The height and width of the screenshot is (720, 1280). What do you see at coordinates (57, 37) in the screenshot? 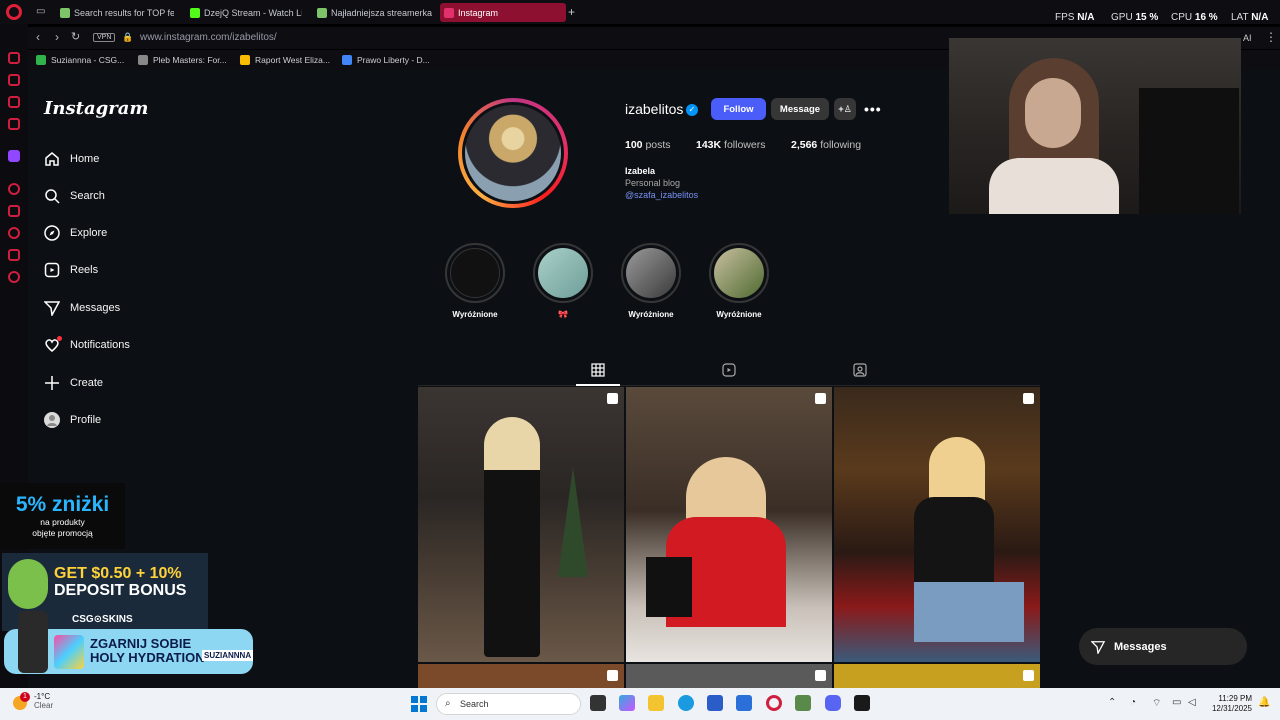
I see `forward-icon: ›` at bounding box center [57, 37].